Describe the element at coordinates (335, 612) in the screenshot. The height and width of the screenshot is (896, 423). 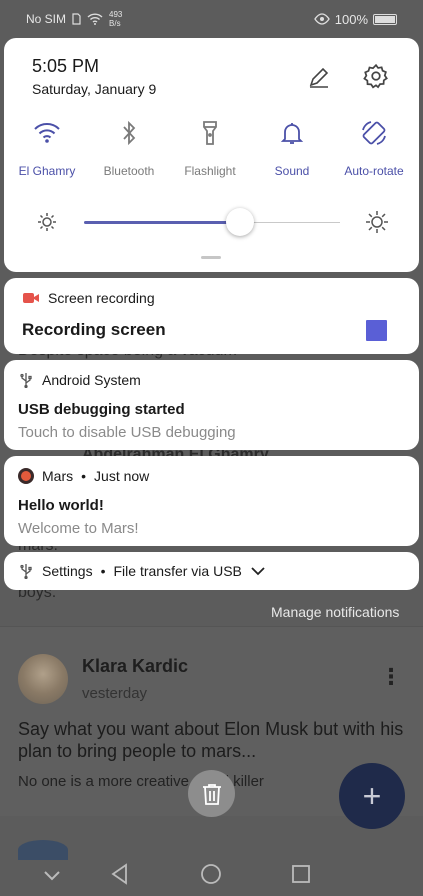
I see `manage-notifications-link: Manage notifications` at that location.